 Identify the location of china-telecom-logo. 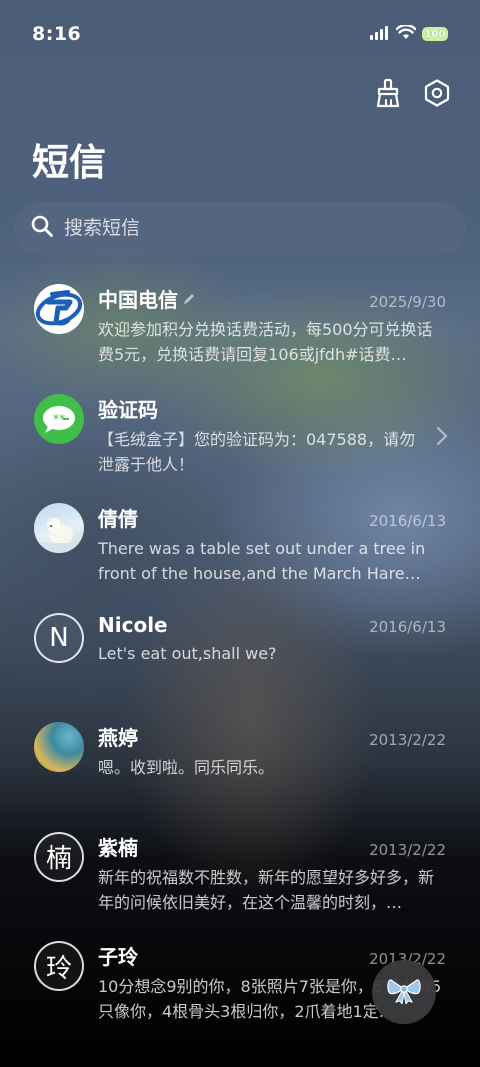
(59, 309).